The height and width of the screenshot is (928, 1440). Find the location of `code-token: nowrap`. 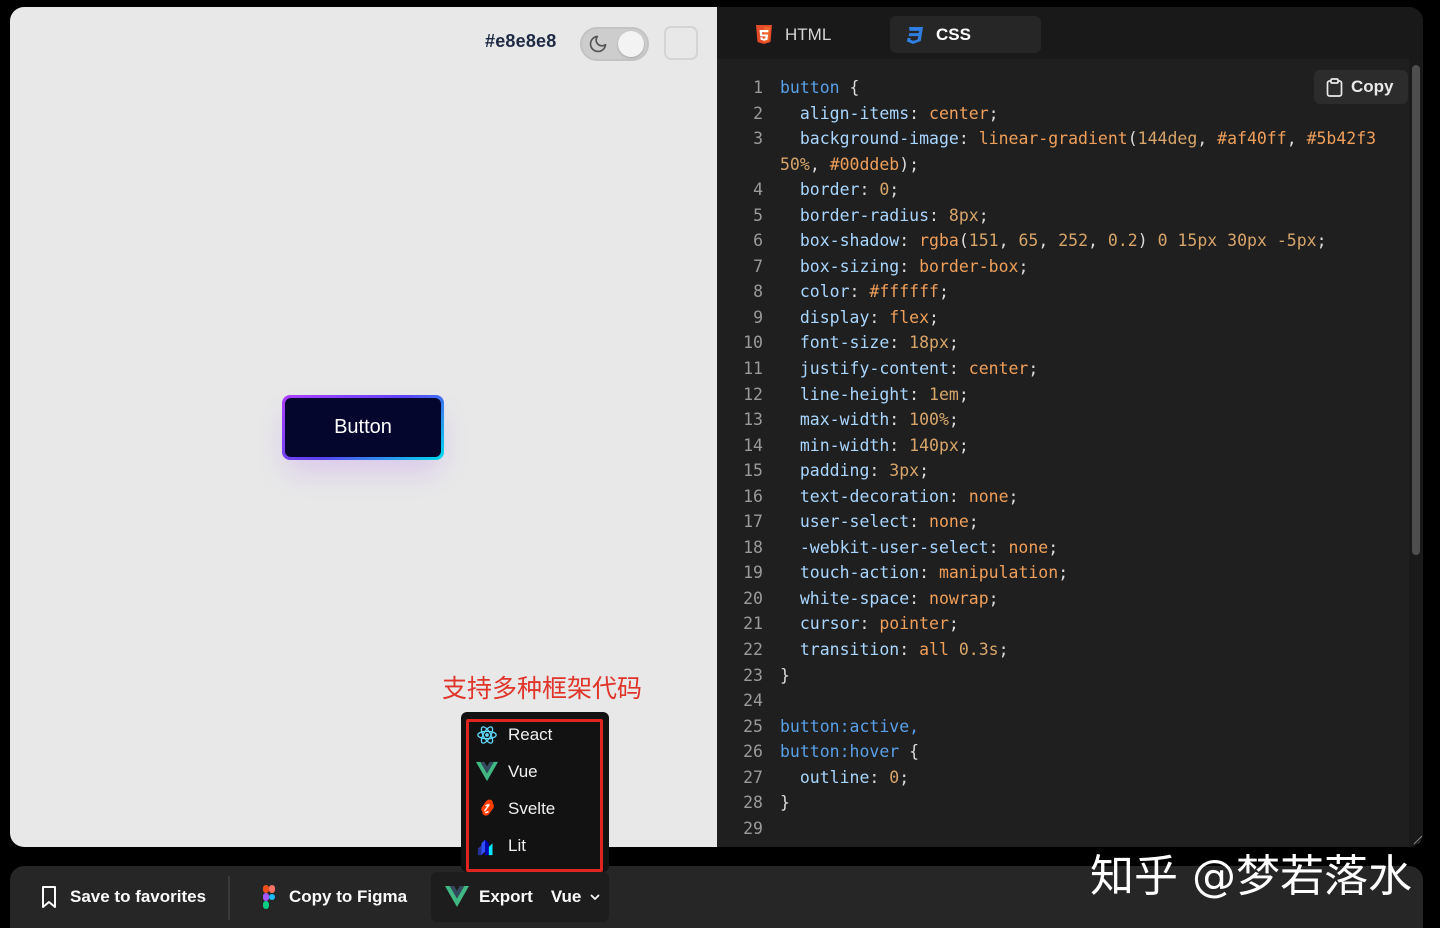

code-token: nowrap is located at coordinates (959, 598).